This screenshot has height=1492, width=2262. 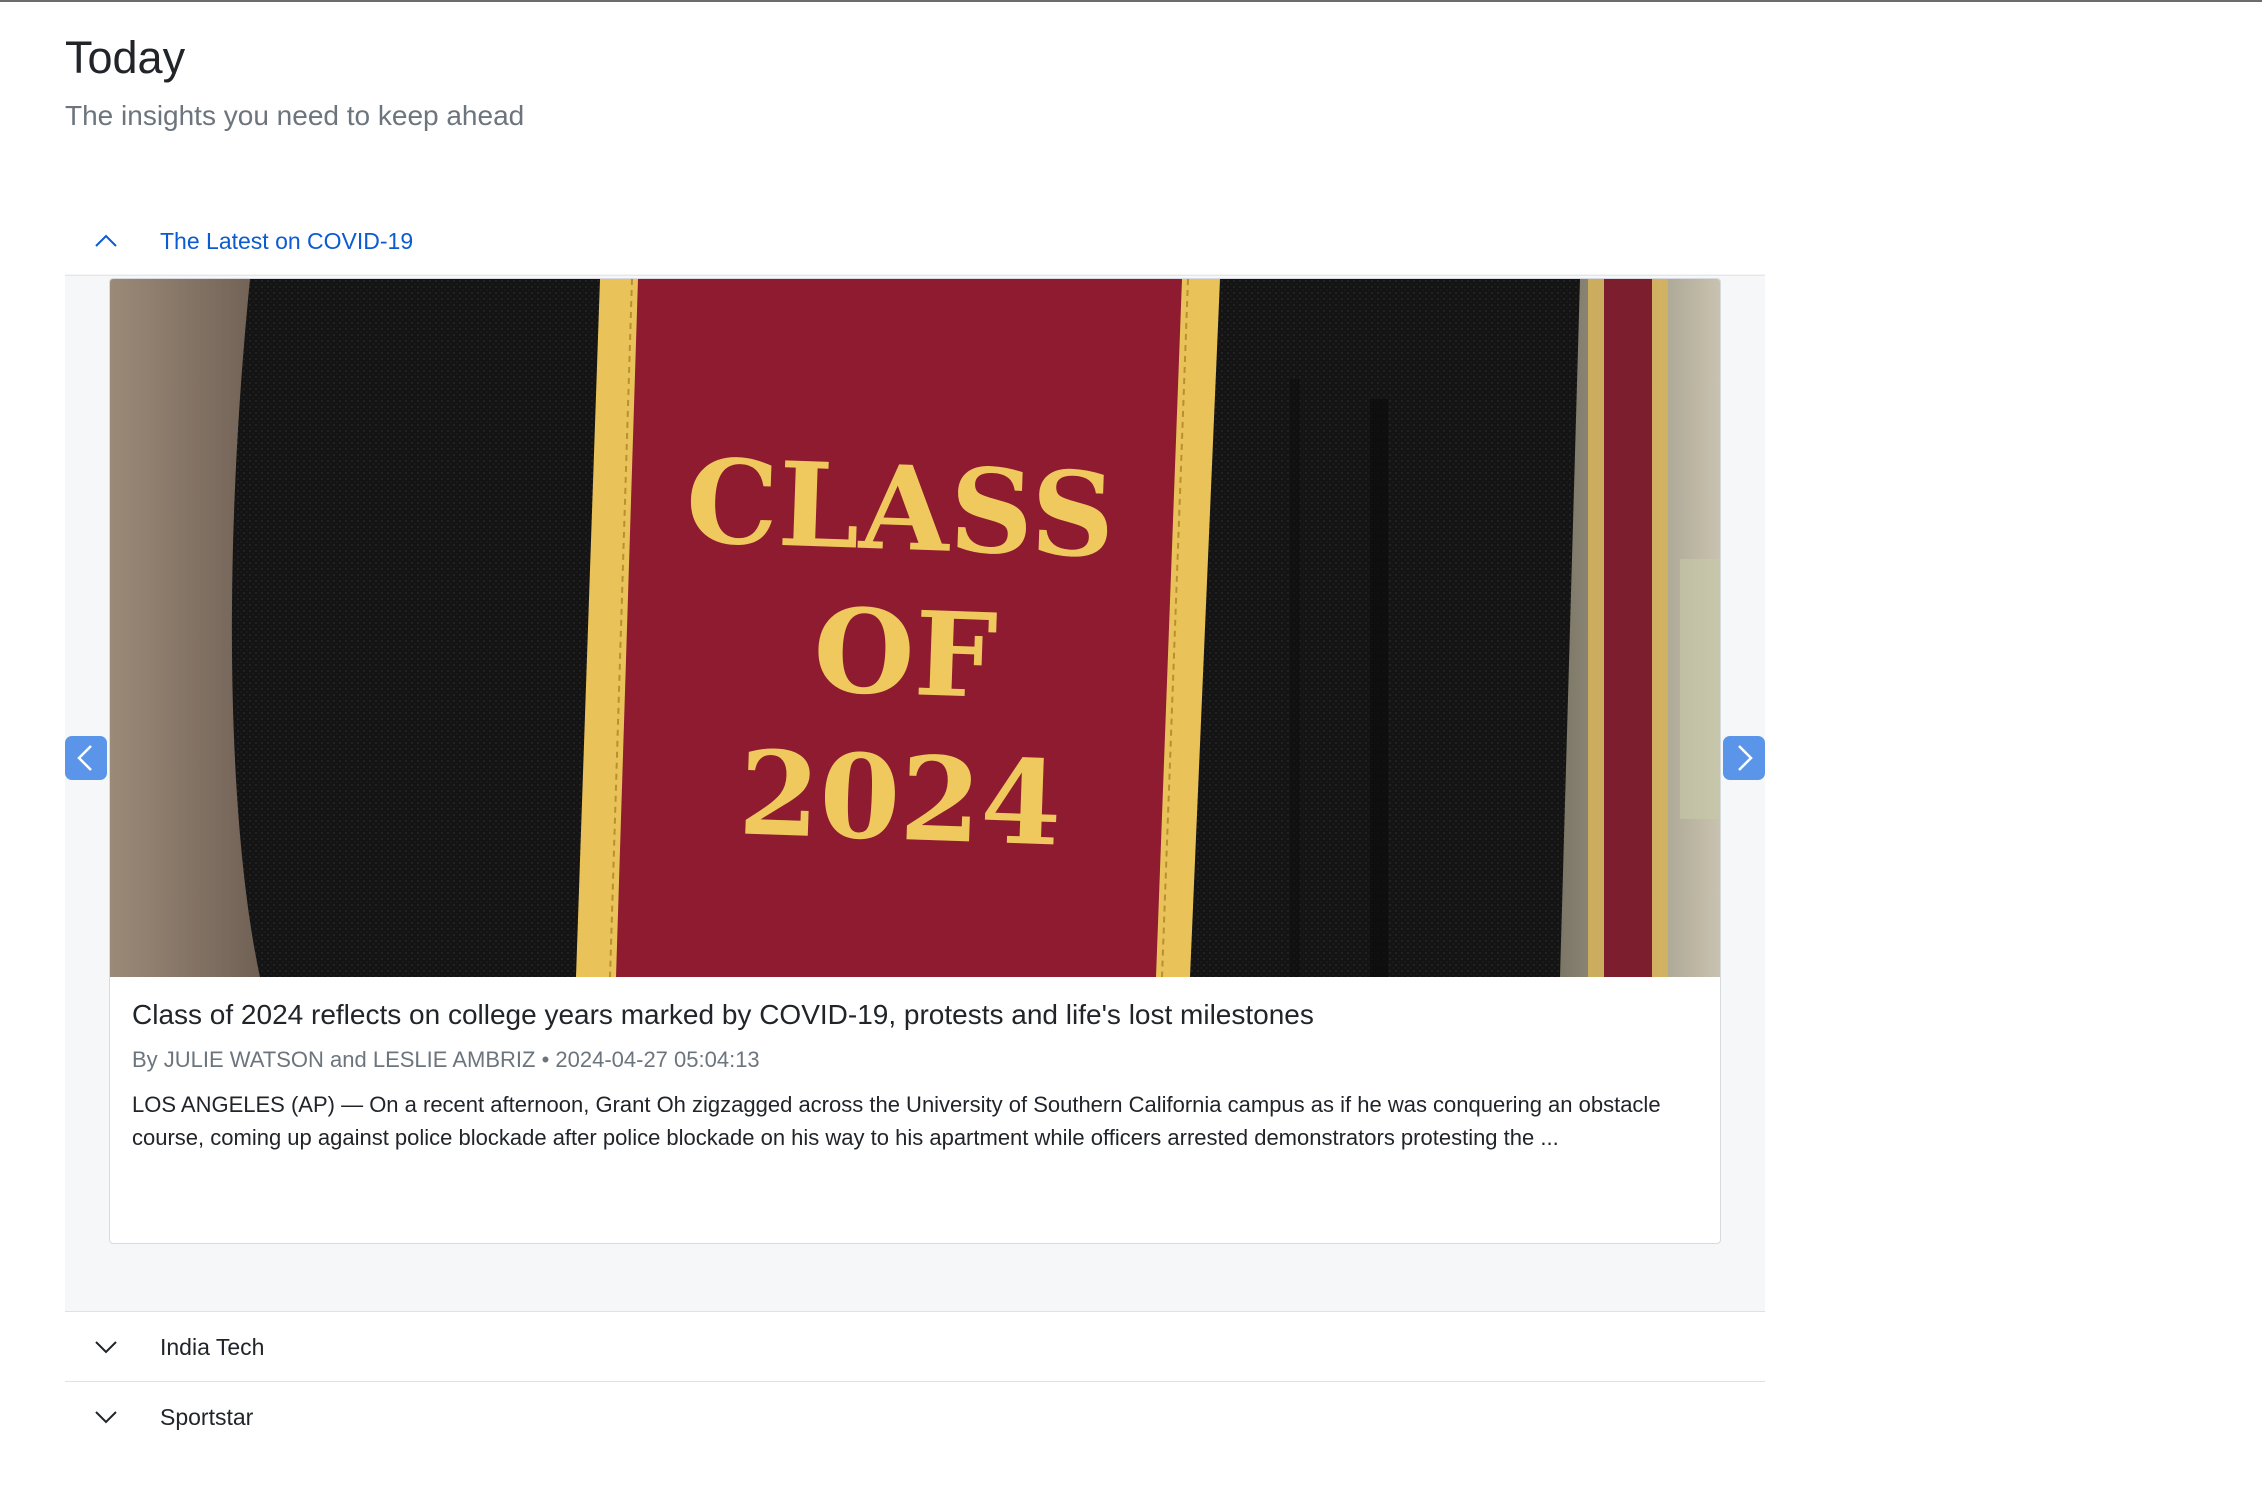 I want to click on accordion-label-india-tech: India Tech, so click(x=212, y=1347).